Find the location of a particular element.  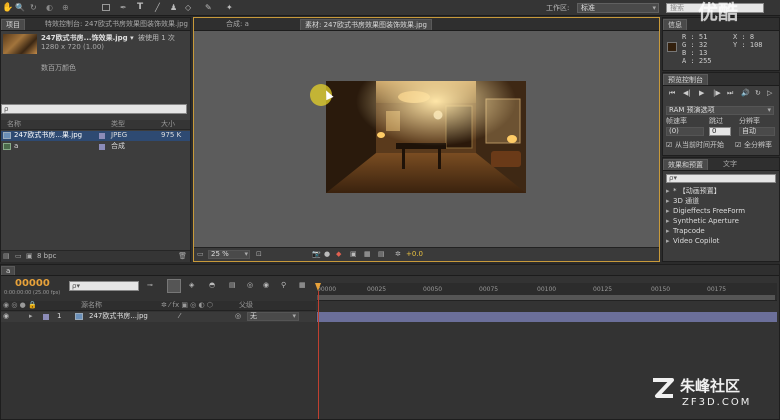

footage-used-count: 被使用 1 次 is located at coordinates (156, 38).